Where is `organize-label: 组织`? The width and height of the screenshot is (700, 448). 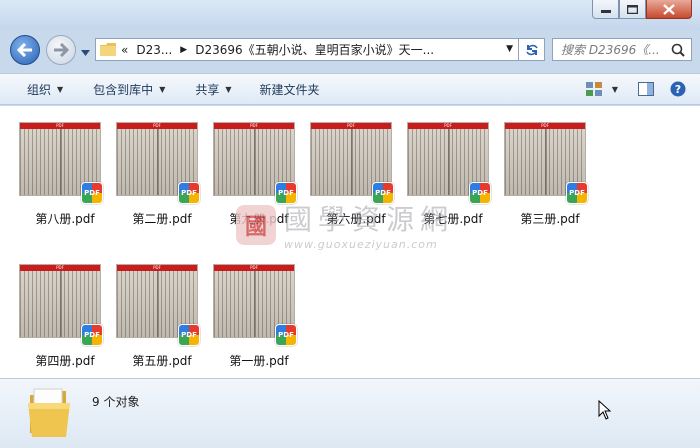
organize-label: 组织 is located at coordinates (39, 89).